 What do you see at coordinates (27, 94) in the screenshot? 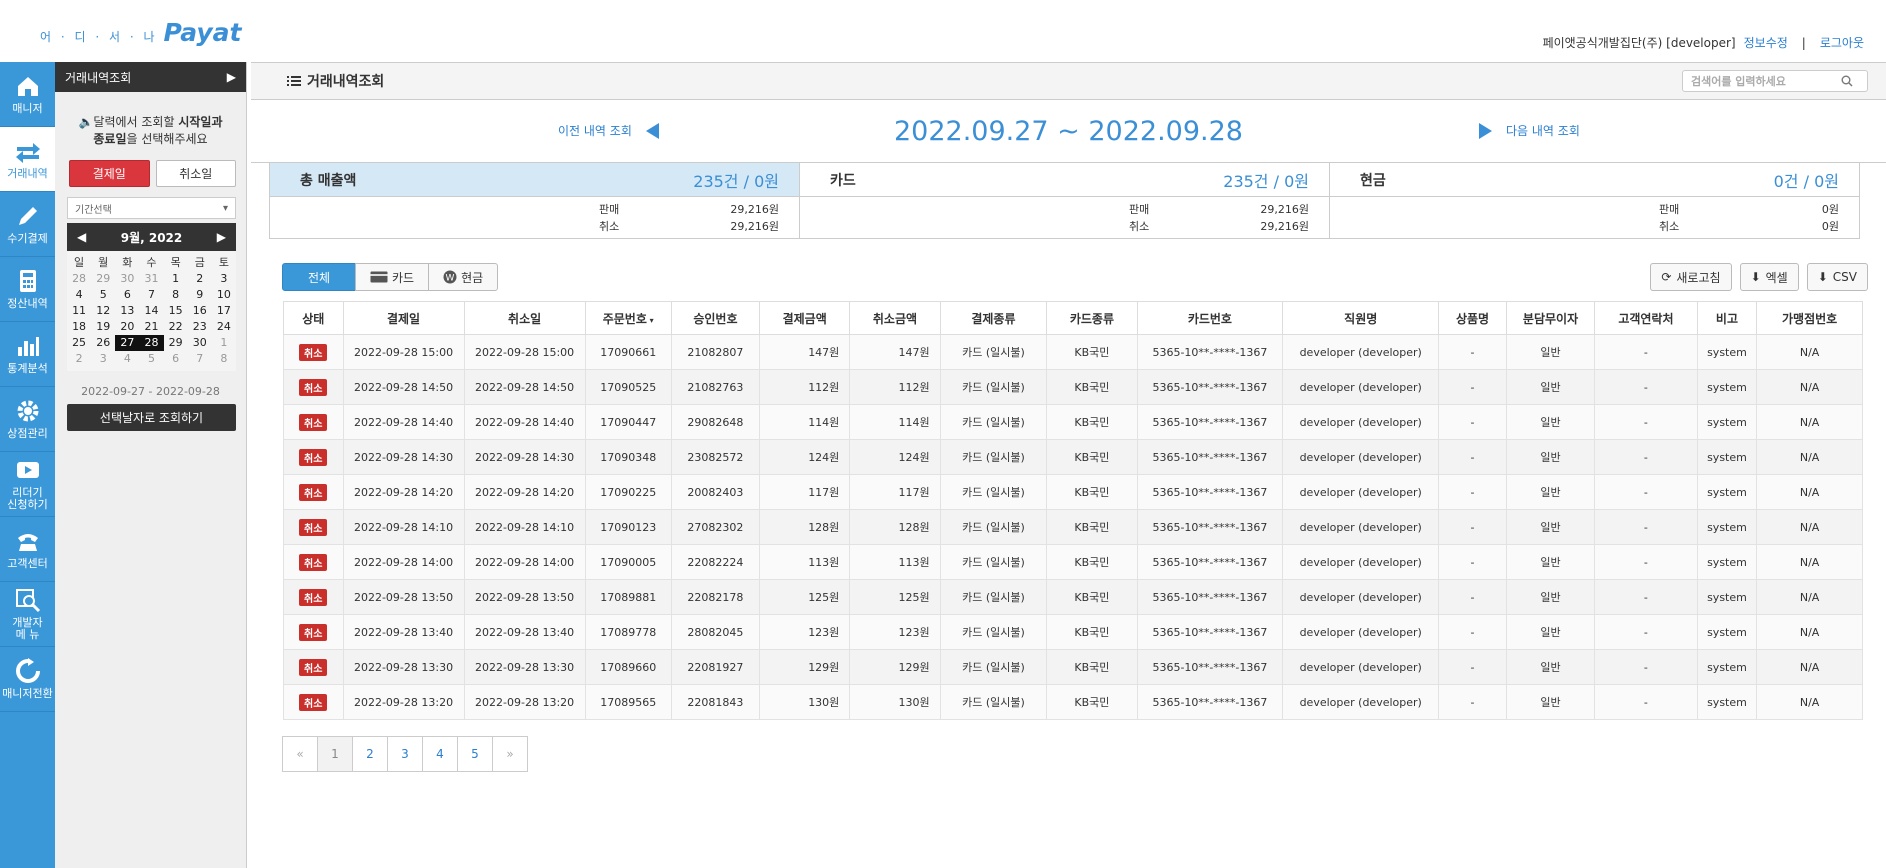
I see `nav-item-0: 매니저` at bounding box center [27, 94].